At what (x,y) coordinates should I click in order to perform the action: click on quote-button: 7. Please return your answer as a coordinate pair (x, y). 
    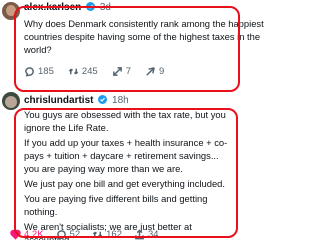
    Looking at the image, I should click on (121, 71).